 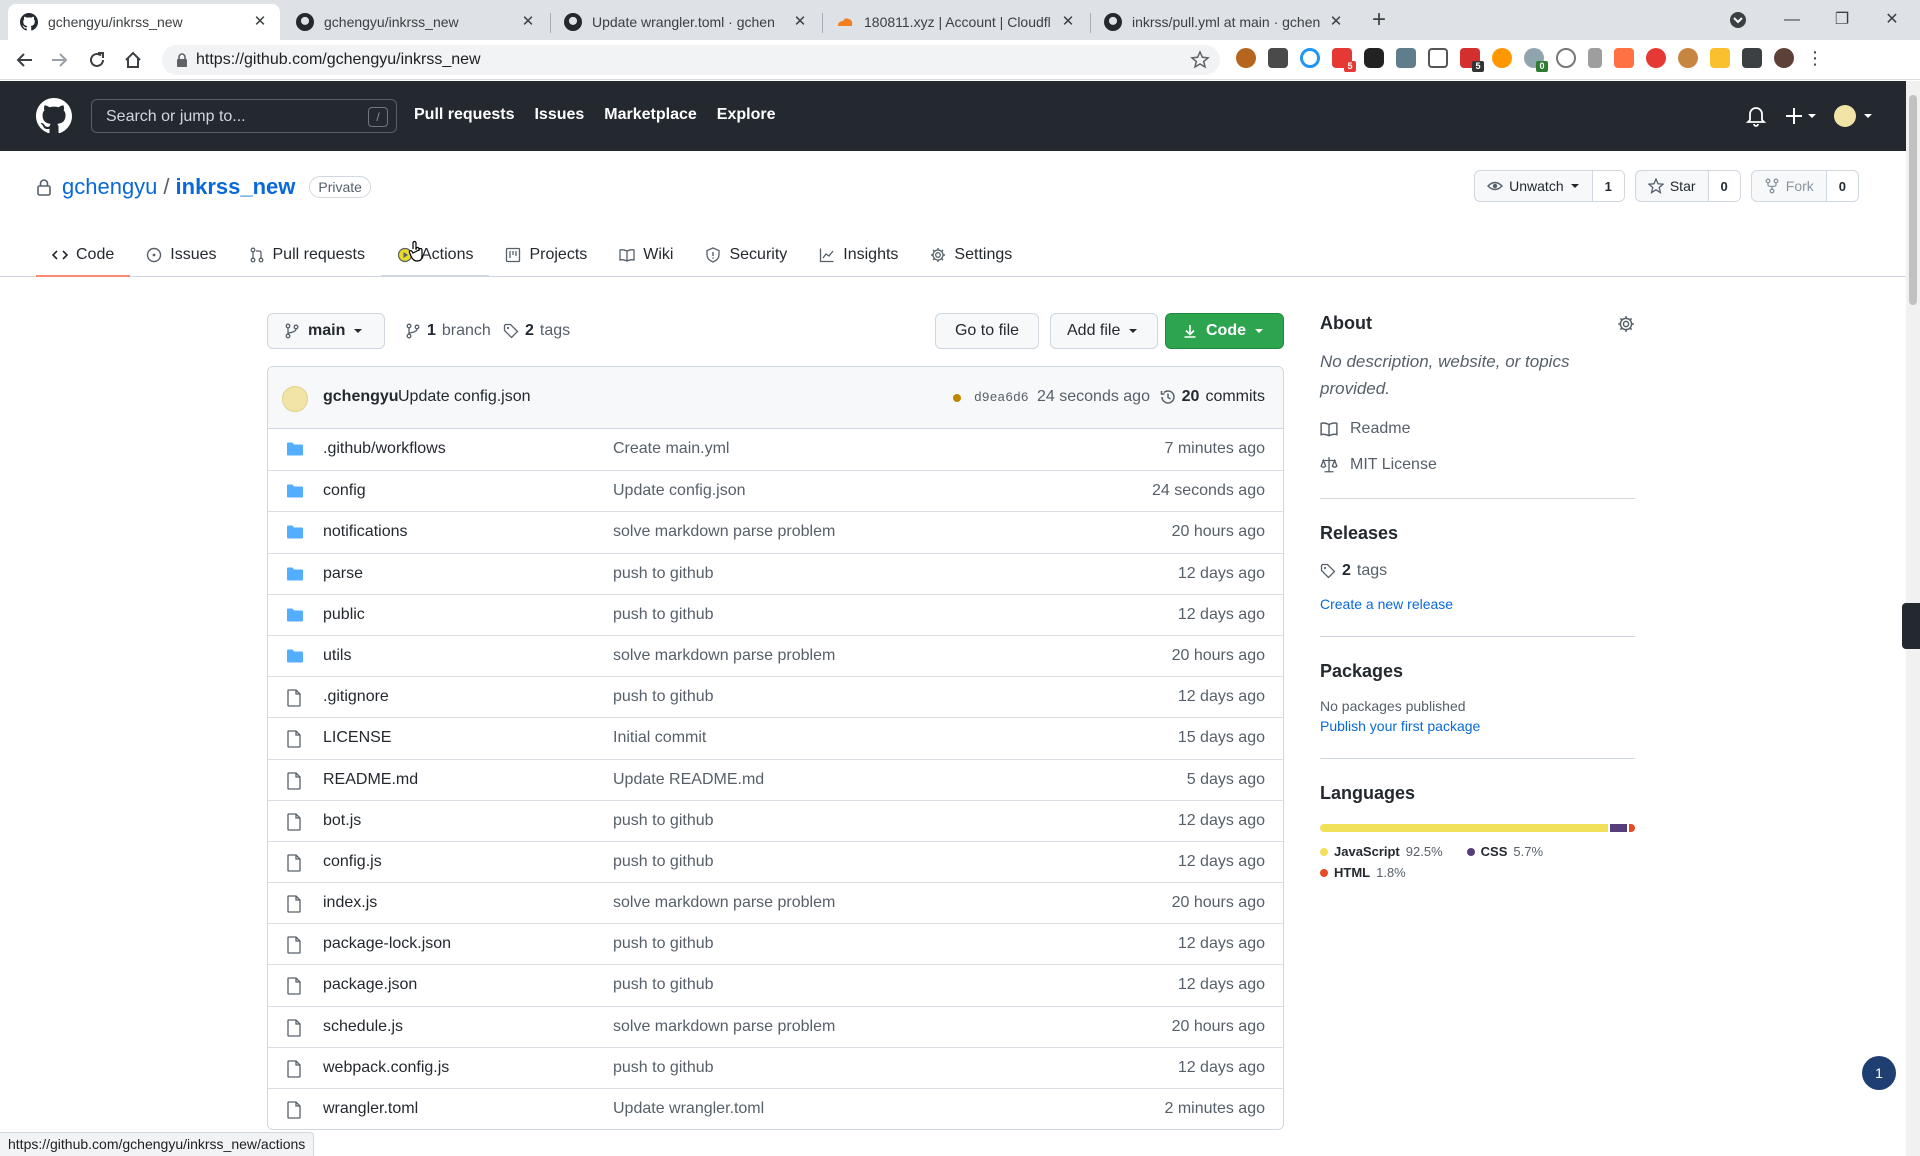 What do you see at coordinates (1607, 186) in the screenshot?
I see `watch-count: 1` at bounding box center [1607, 186].